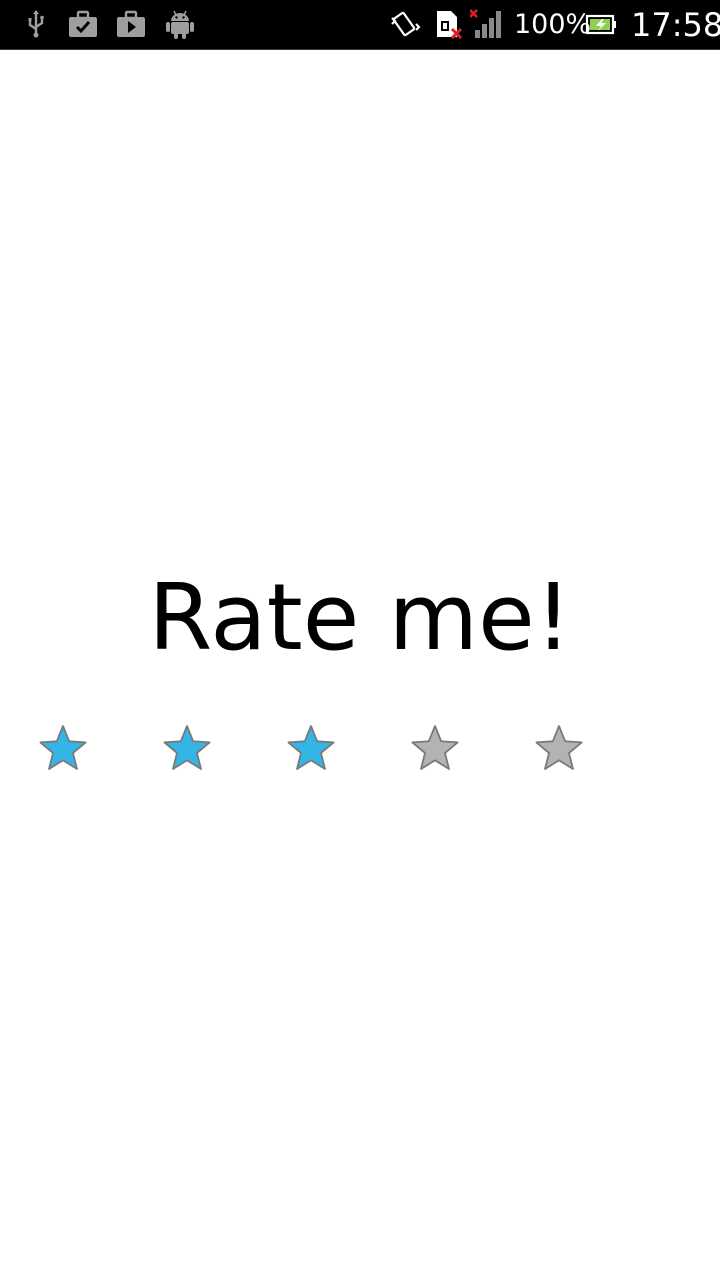 The width and height of the screenshot is (720, 1280). I want to click on usb-icon, so click(36, 24).